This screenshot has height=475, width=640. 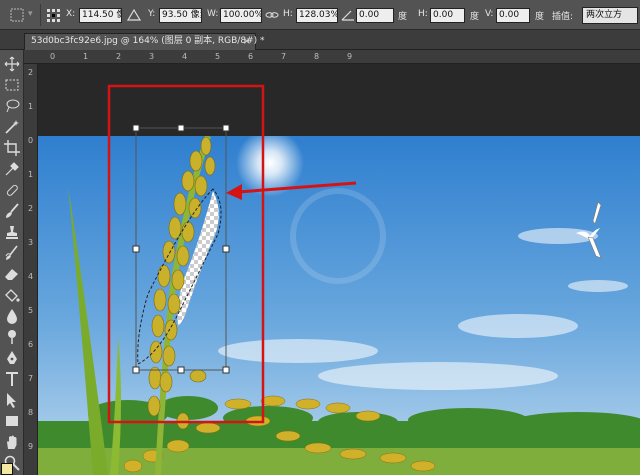 What do you see at coordinates (12, 442) in the screenshot?
I see `hand-icon` at bounding box center [12, 442].